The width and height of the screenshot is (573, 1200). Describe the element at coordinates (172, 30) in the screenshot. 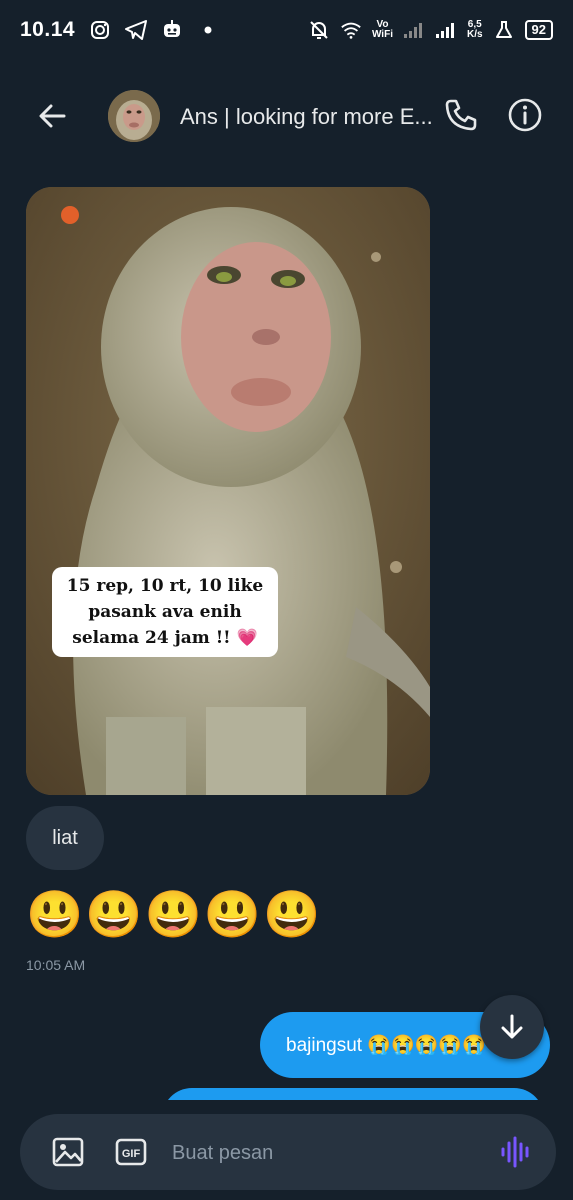

I see `bot-app-icon` at that location.